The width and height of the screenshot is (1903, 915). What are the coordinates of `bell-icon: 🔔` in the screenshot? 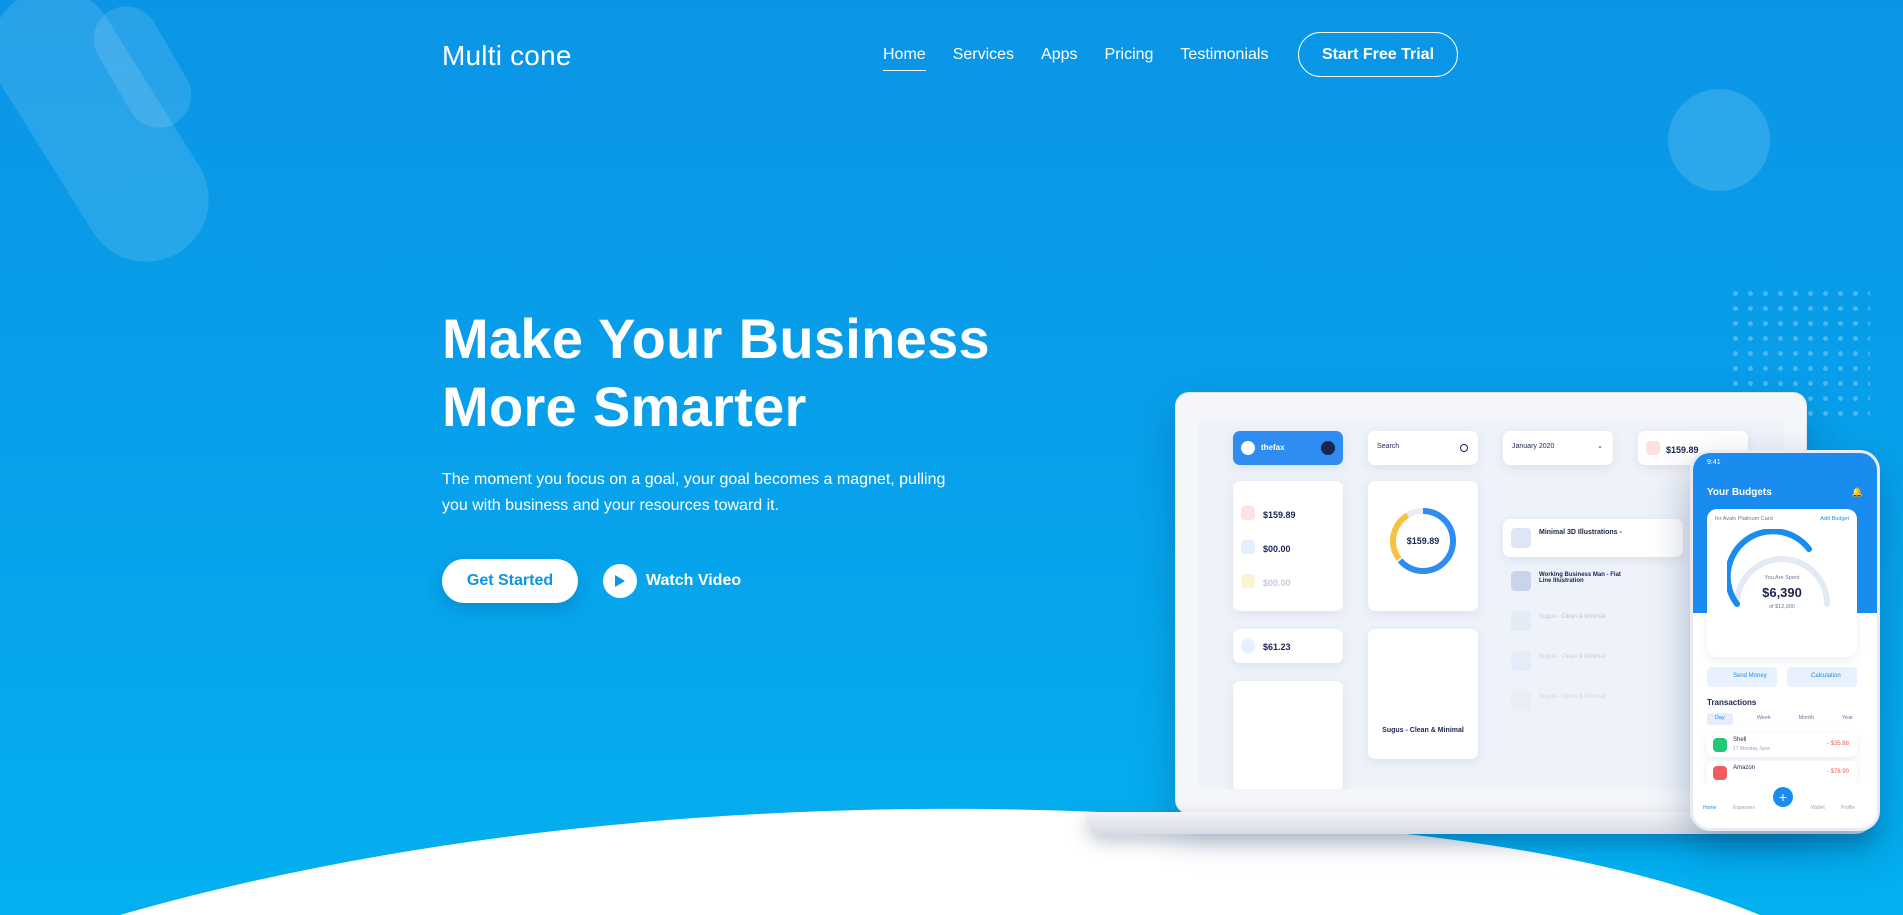 It's located at (1857, 492).